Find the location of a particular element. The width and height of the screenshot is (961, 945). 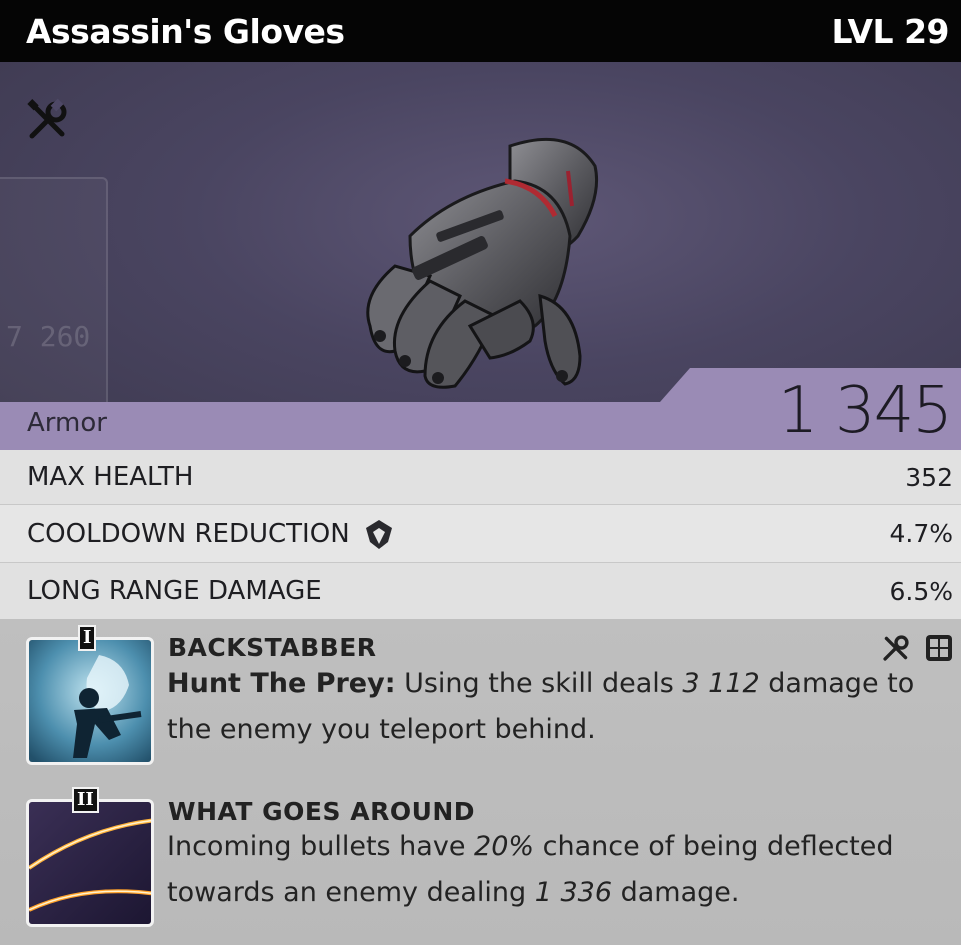

mod-desc-value: 20% is located at coordinates (504, 846).